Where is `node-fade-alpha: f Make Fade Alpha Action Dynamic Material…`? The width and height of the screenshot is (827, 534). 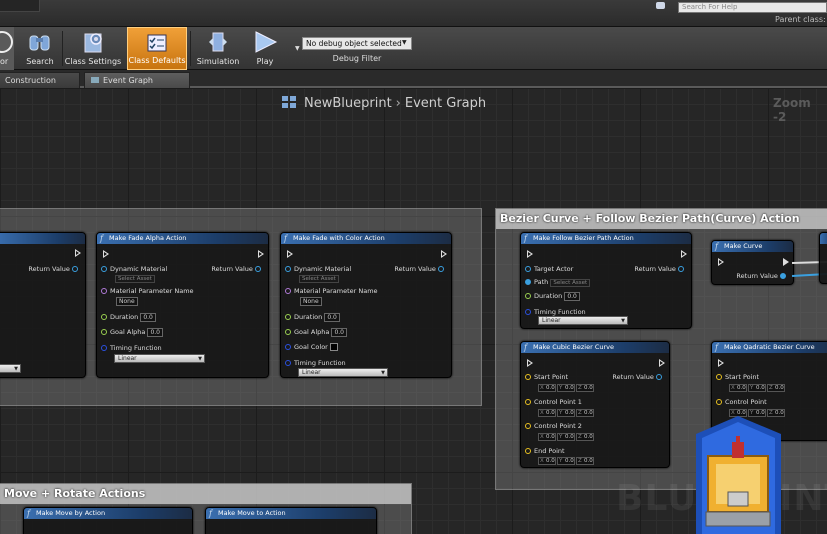 node-fade-alpha: f Make Fade Alpha Action Dynamic Material… is located at coordinates (182, 305).